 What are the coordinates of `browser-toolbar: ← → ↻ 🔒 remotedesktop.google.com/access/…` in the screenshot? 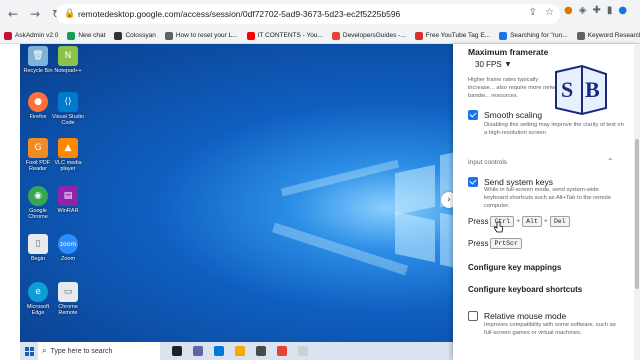 It's located at (320, 14).